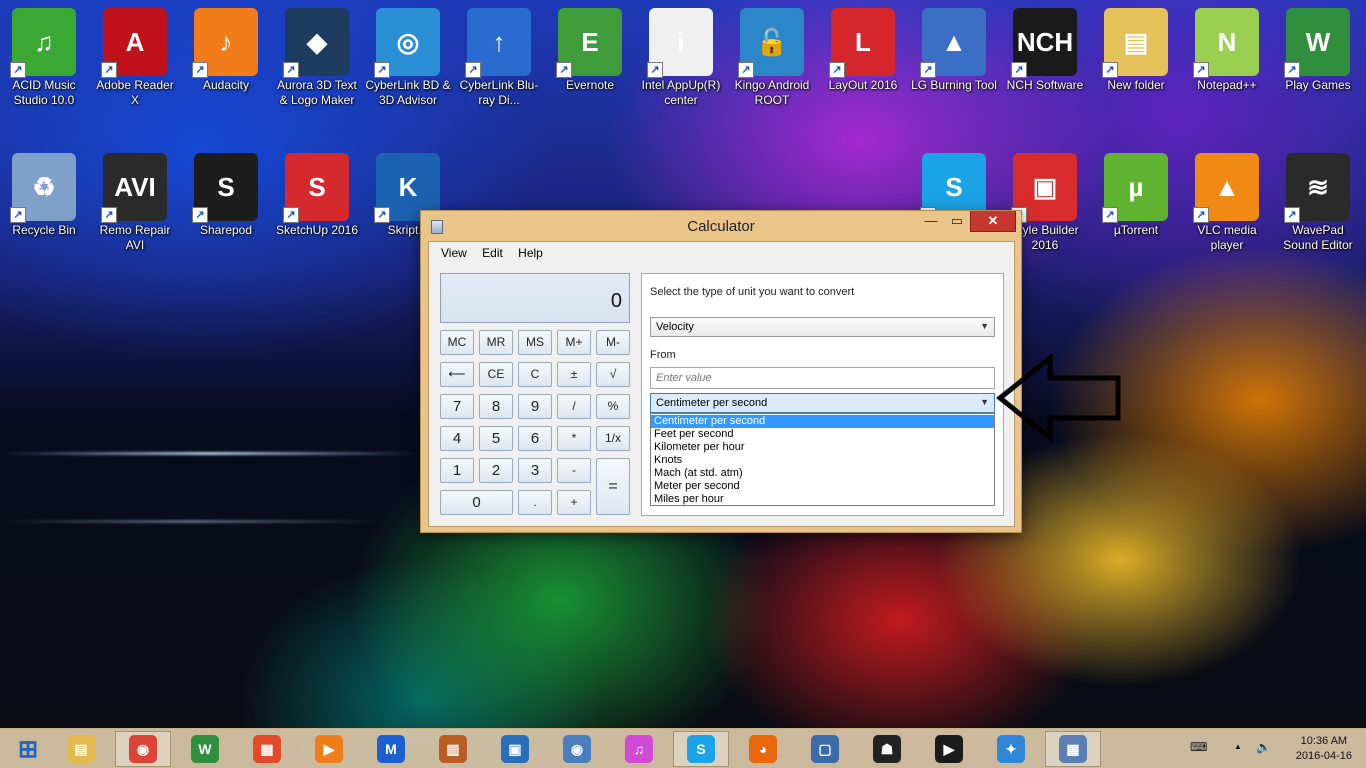 The height and width of the screenshot is (768, 1366). Describe the element at coordinates (701, 749) in the screenshot. I see `taskbar-skype: S` at that location.